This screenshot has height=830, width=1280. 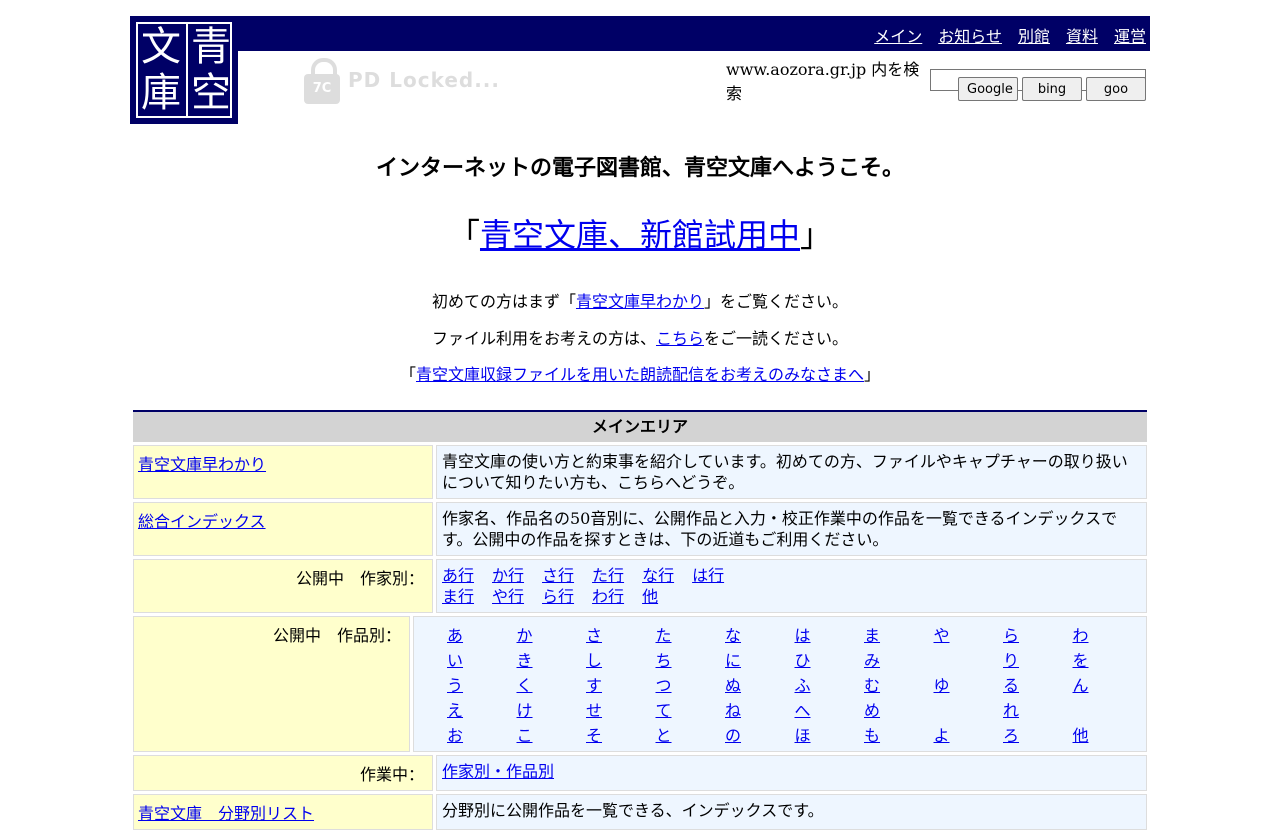 I want to click on in-progress-cell: 作家別・作品別, so click(x=791, y=773).